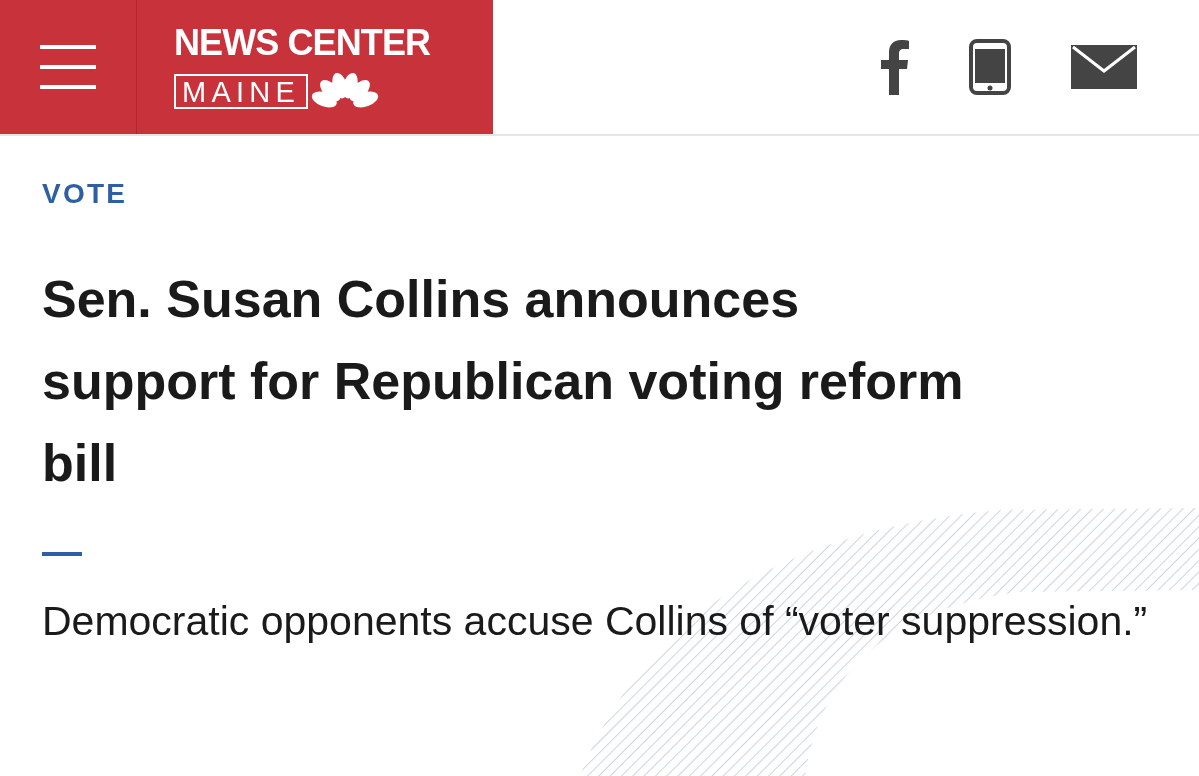 Image resolution: width=1199 pixels, height=776 pixels. What do you see at coordinates (284, 67) in the screenshot?
I see `site-logo: NEWS CENTER MAINE` at bounding box center [284, 67].